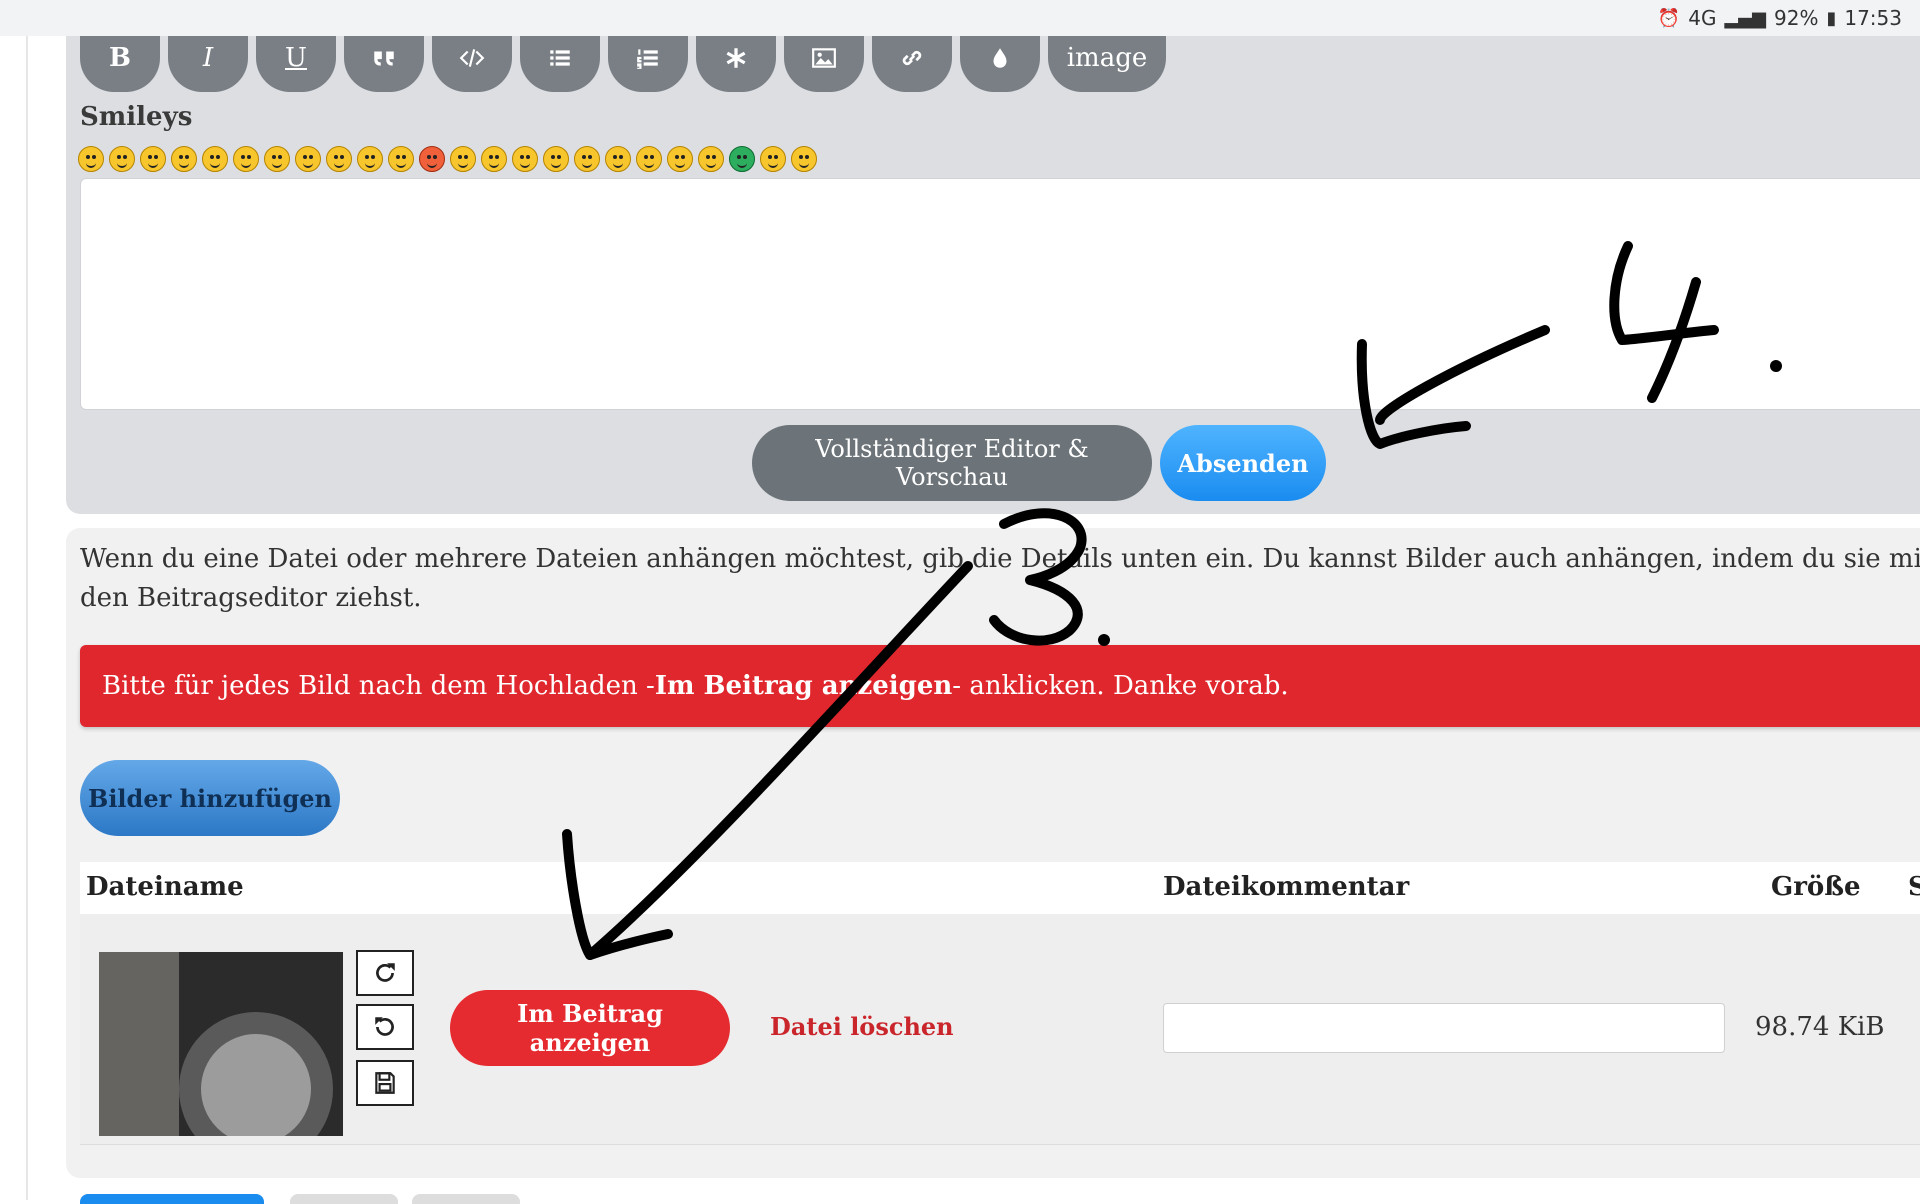 This screenshot has height=1204, width=1920. Describe the element at coordinates (1831, 18) in the screenshot. I see `battery-icon: ▮` at that location.